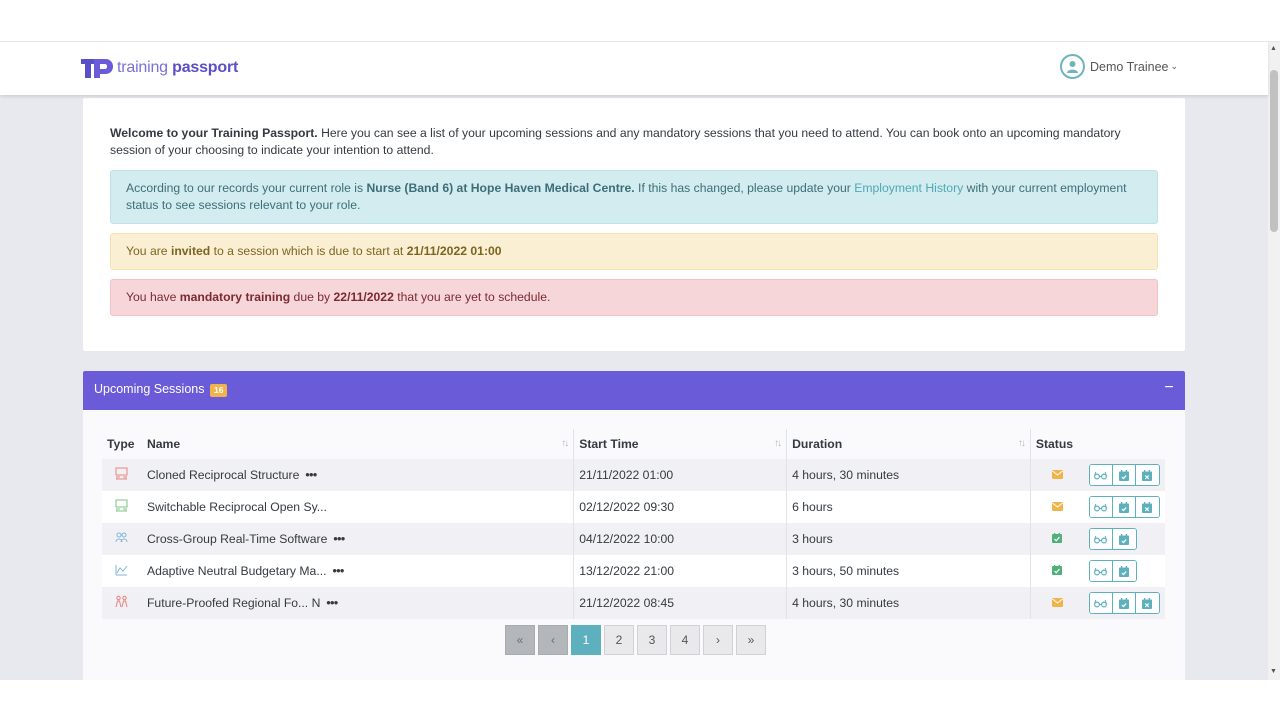 The height and width of the screenshot is (720, 1280). I want to click on user-menu: Demo Trainee ⌄, so click(1119, 66).